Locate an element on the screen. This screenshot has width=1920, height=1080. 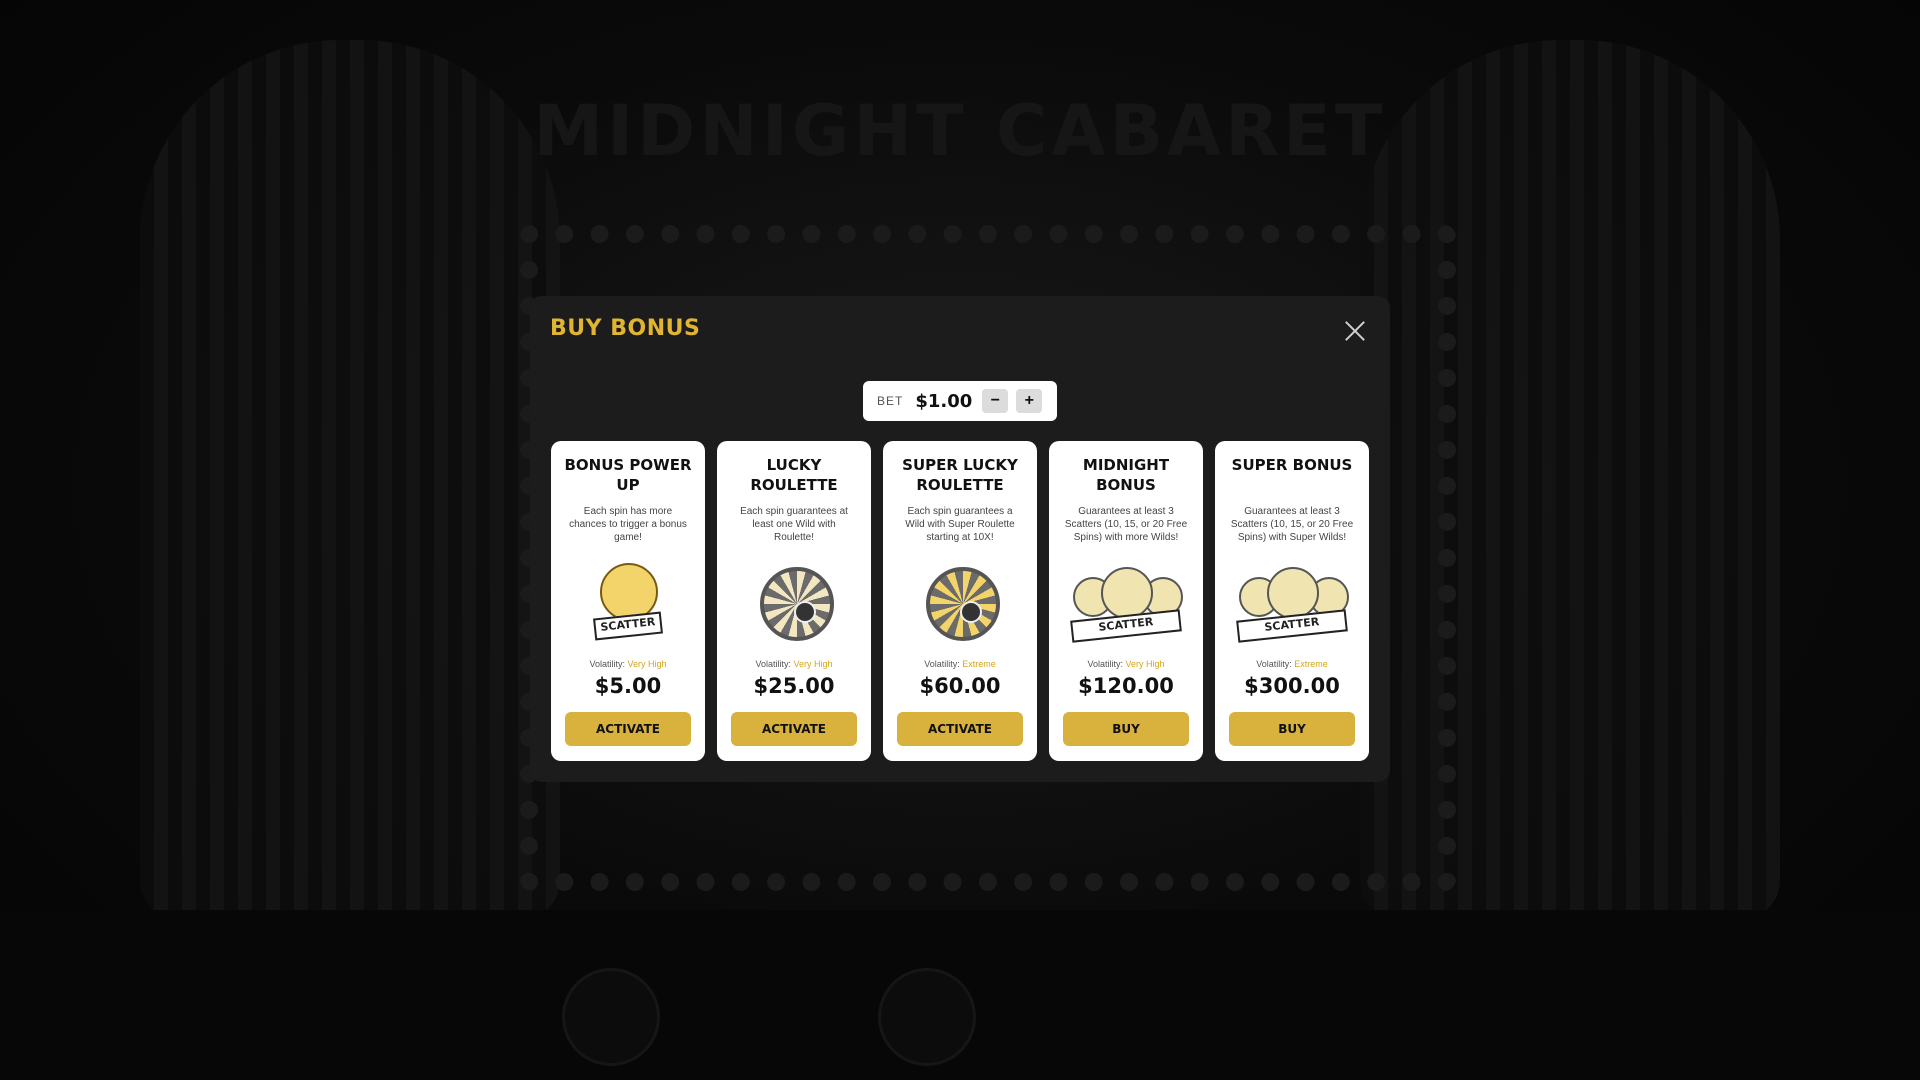
card-price: $300.00 is located at coordinates (1292, 686).